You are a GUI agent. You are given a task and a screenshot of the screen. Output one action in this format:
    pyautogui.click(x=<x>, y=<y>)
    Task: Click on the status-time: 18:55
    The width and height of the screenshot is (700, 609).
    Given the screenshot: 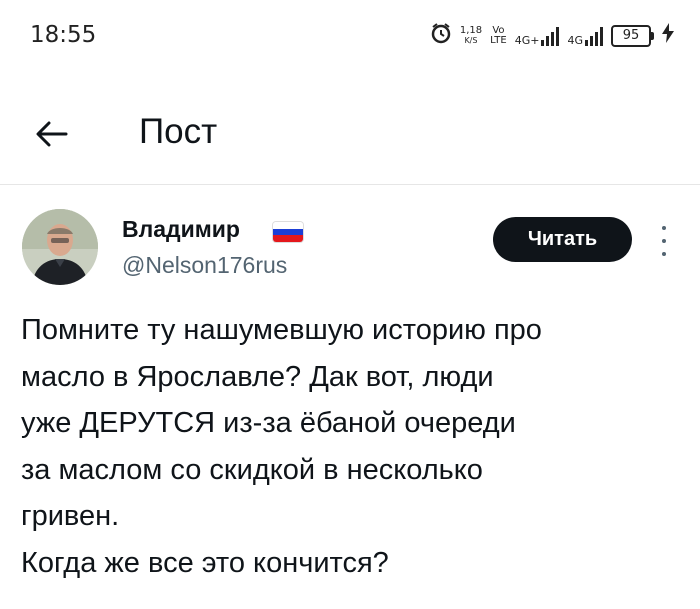 What is the action you would take?
    pyautogui.click(x=63, y=35)
    